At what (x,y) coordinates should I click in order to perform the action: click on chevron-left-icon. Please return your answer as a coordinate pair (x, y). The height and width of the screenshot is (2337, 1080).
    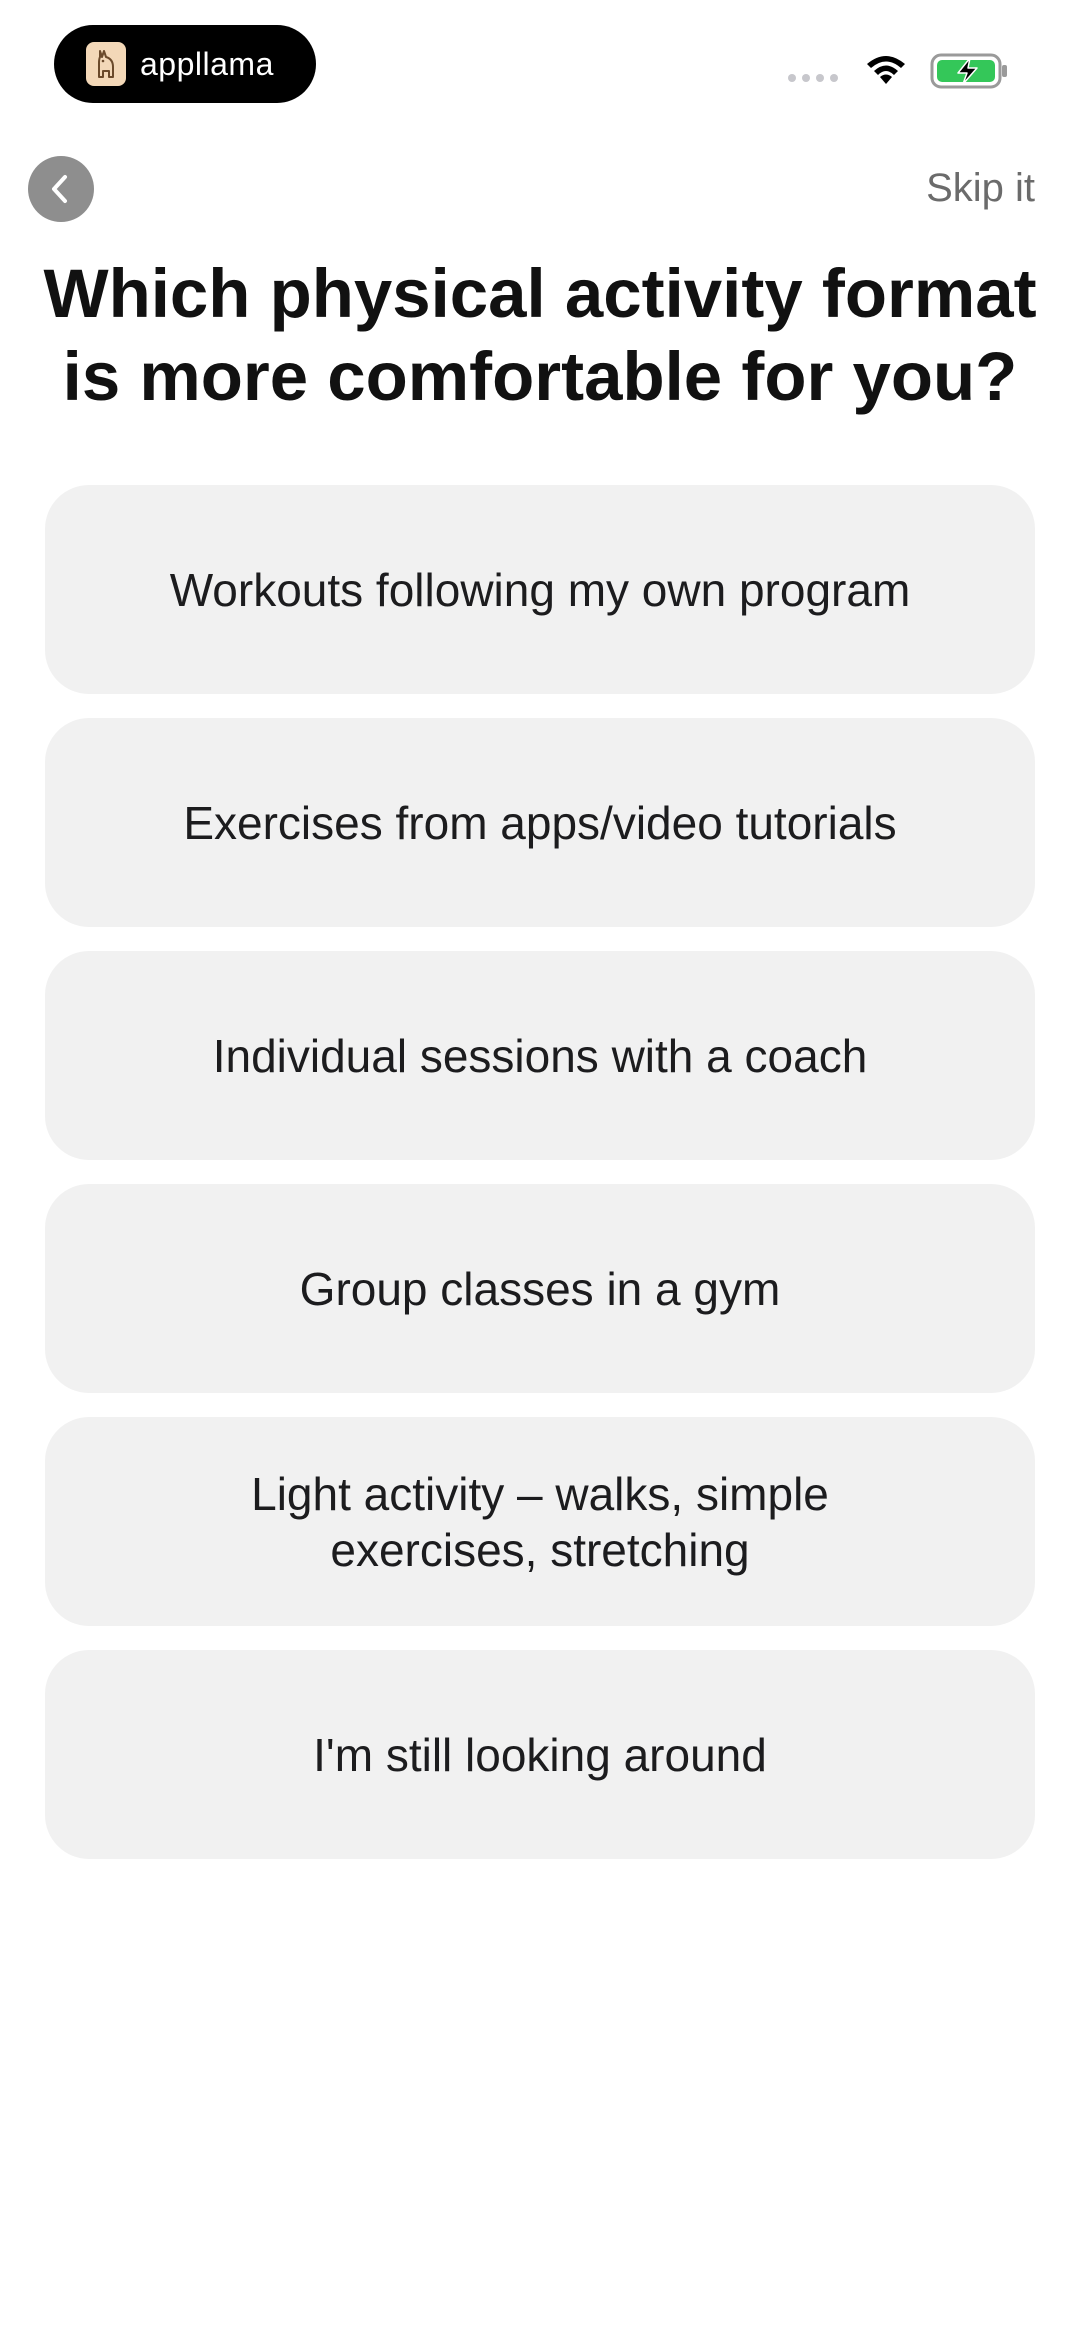
    Looking at the image, I should click on (59, 189).